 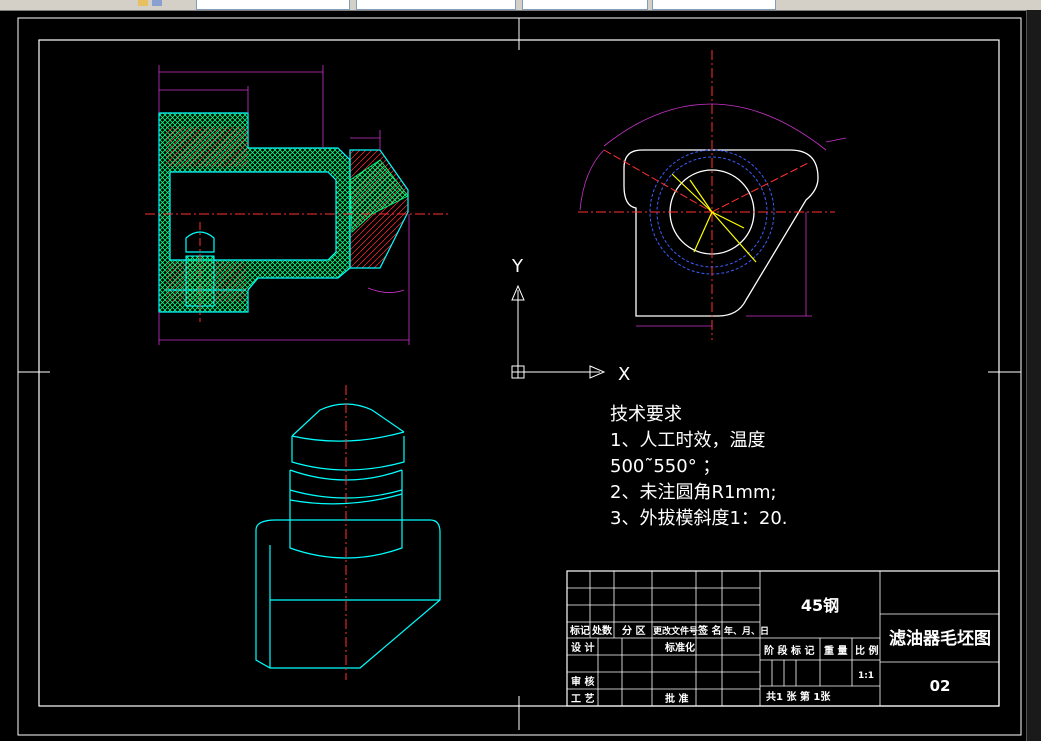 What do you see at coordinates (517, 266) in the screenshot?
I see `ucs-y-label: Y` at bounding box center [517, 266].